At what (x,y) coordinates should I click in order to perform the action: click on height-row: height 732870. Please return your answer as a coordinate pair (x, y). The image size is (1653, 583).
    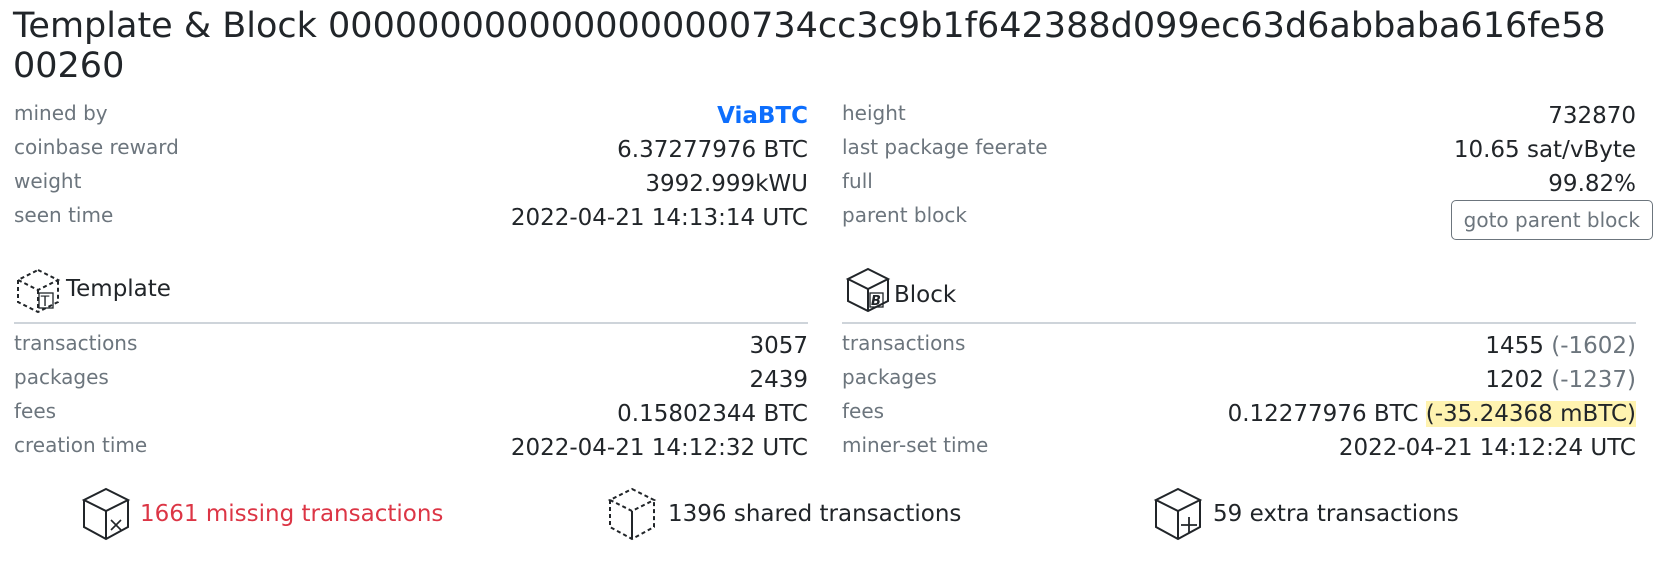
    Looking at the image, I should click on (1239, 117).